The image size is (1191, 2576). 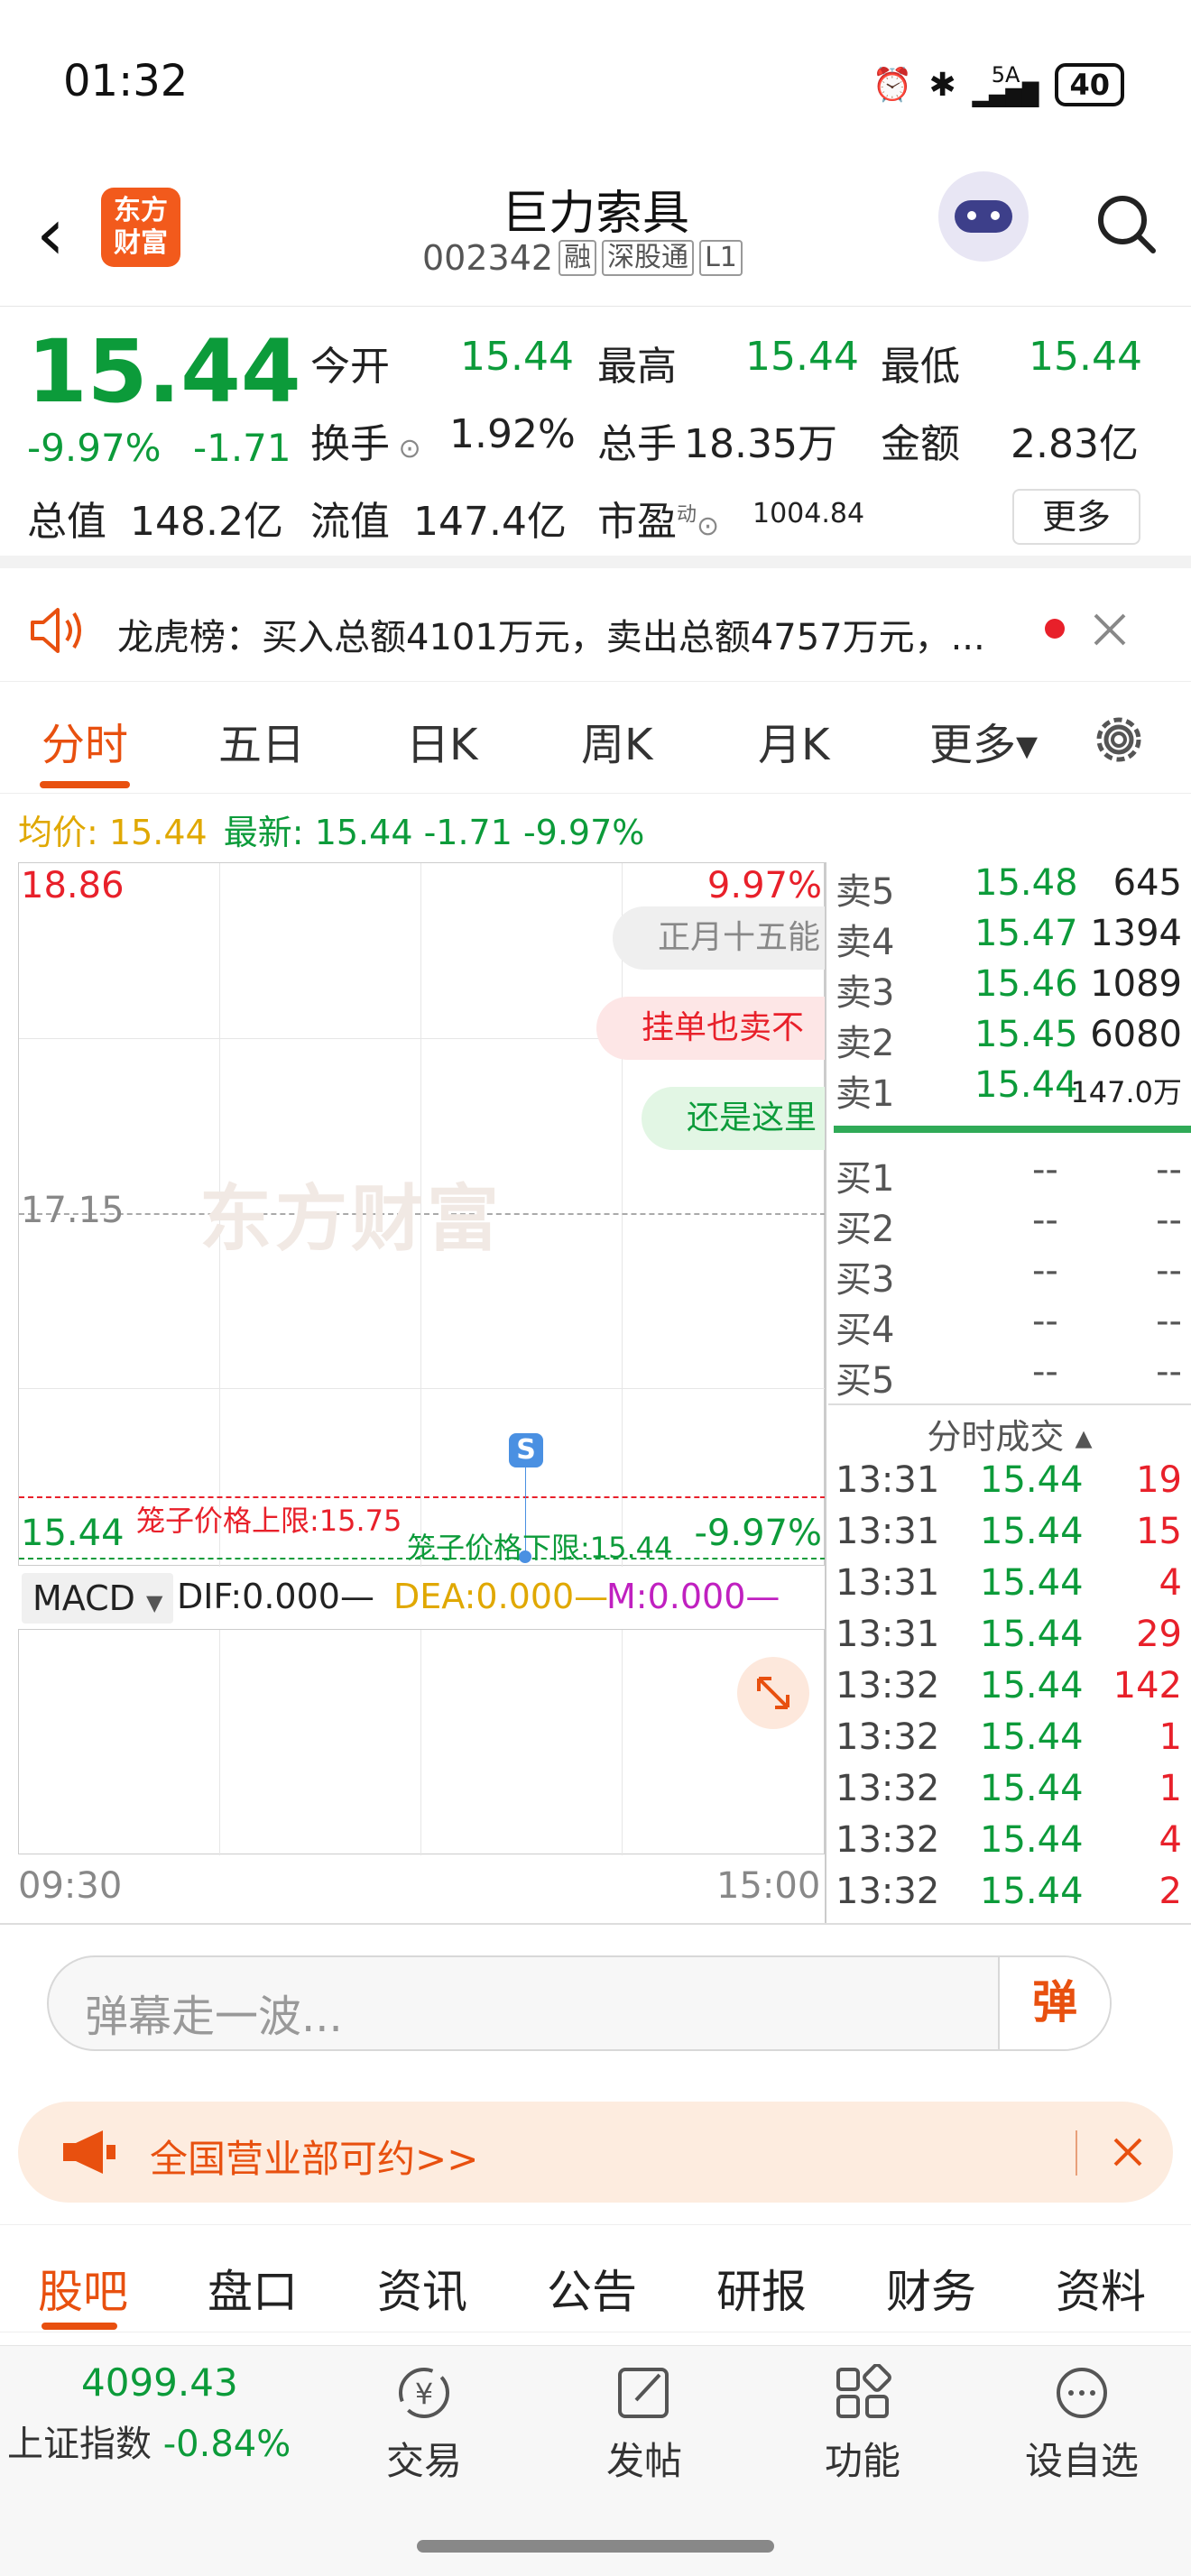 I want to click on current-price: 15.44, so click(x=164, y=371).